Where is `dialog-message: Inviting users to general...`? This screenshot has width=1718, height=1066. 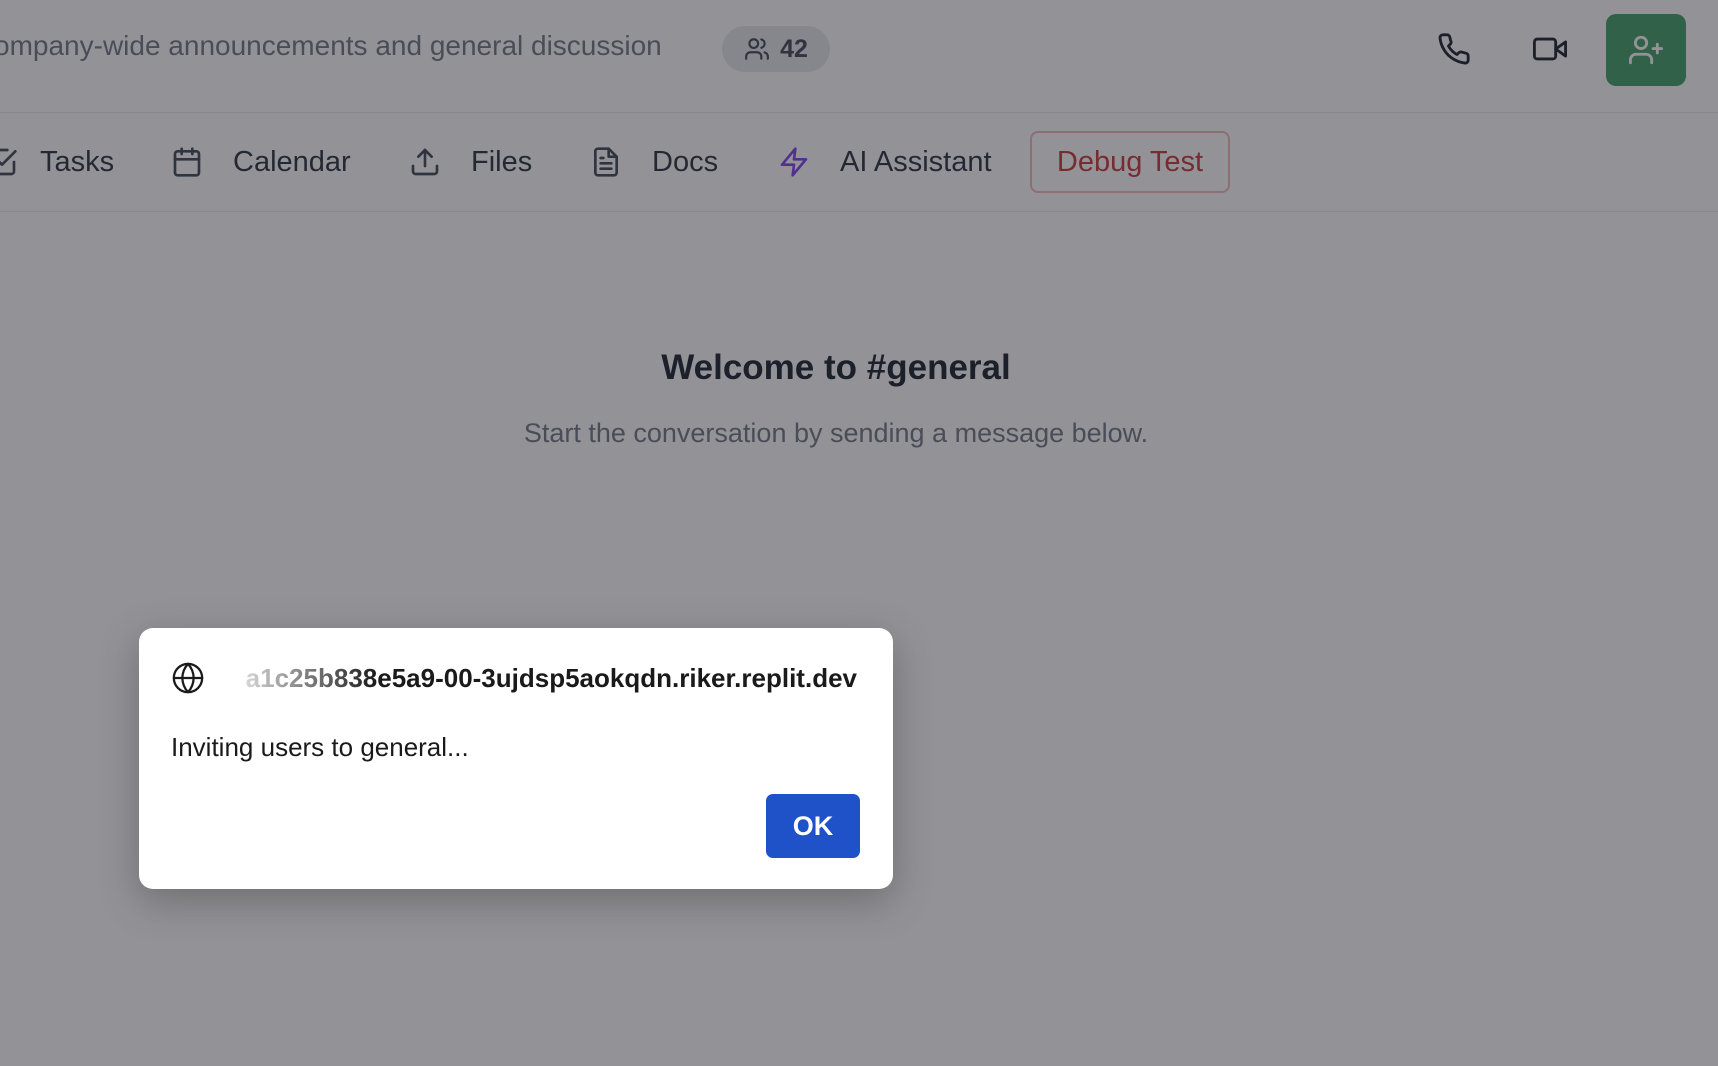
dialog-message: Inviting users to general... is located at coordinates (320, 747).